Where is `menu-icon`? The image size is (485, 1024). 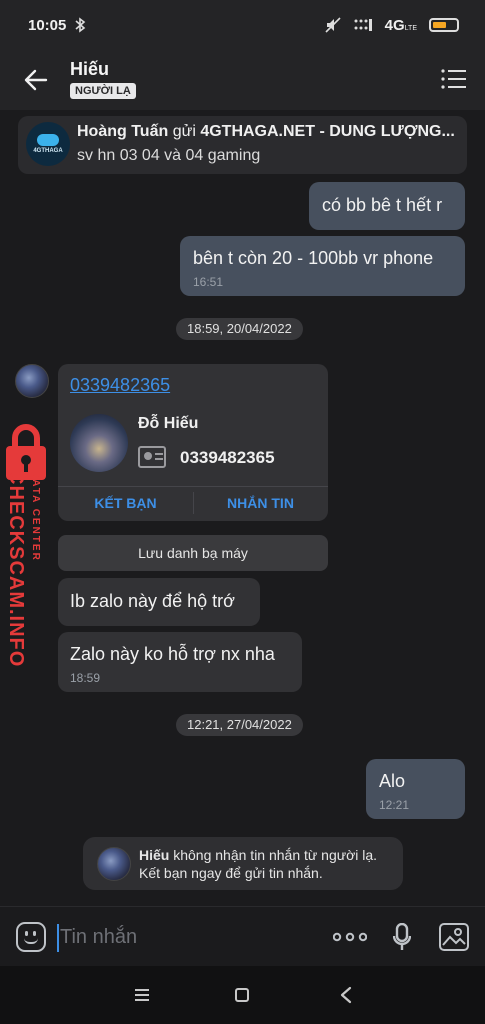 menu-icon is located at coordinates (454, 79).